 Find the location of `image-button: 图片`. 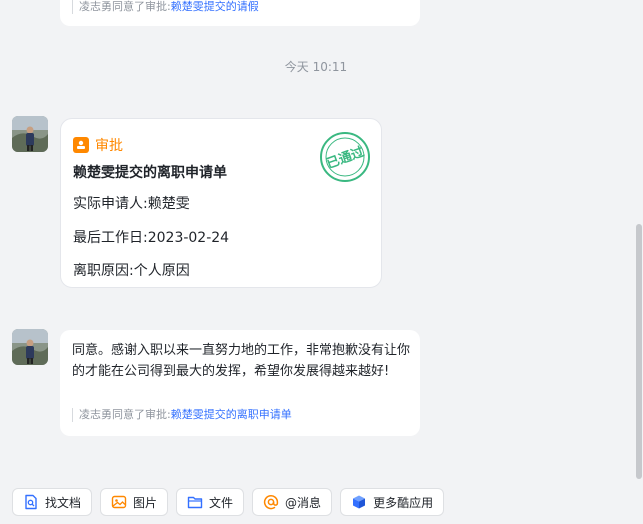

image-button: 图片 is located at coordinates (134, 502).